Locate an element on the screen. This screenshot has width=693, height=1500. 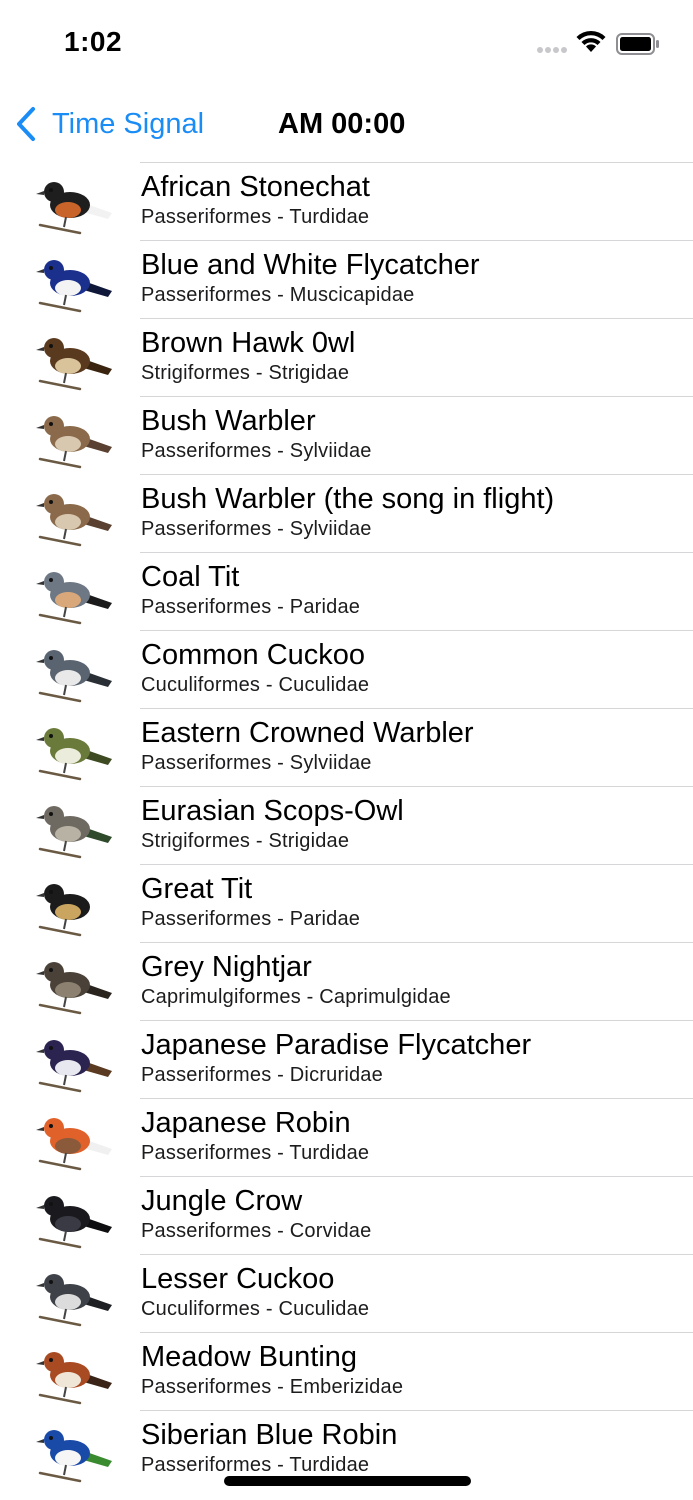
bird-name: Great Tit is located at coordinates (197, 889).